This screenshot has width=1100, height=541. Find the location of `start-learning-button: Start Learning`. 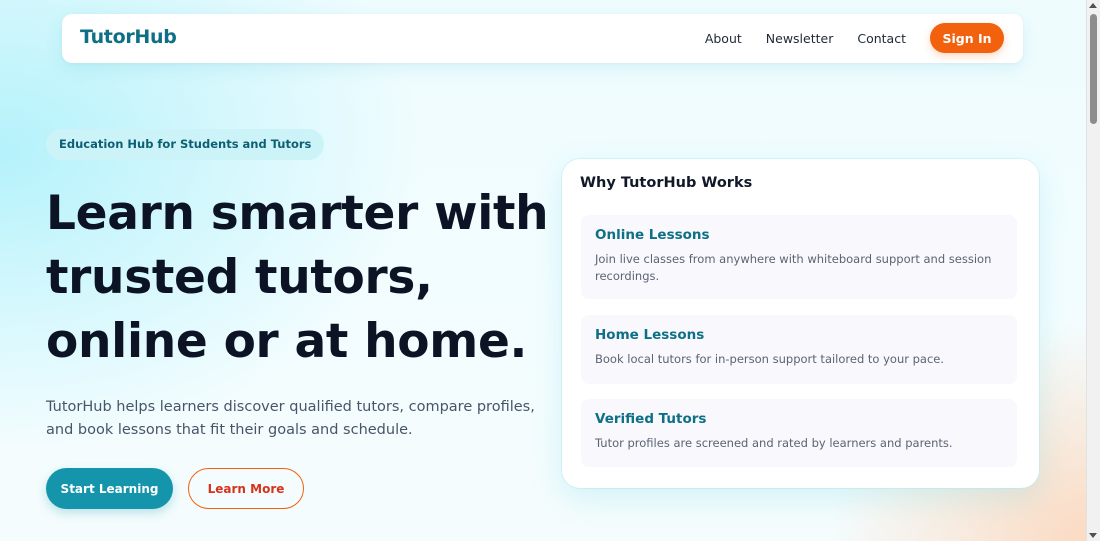

start-learning-button: Start Learning is located at coordinates (109, 488).